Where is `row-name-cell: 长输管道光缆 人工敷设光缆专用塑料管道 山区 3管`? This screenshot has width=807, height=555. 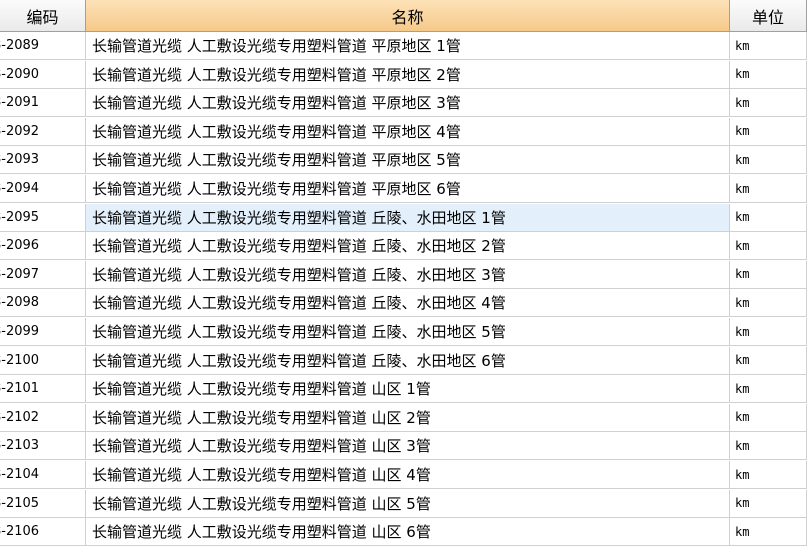 row-name-cell: 长输管道光缆 人工敷设光缆专用塑料管道 山区 3管 is located at coordinates (408, 446).